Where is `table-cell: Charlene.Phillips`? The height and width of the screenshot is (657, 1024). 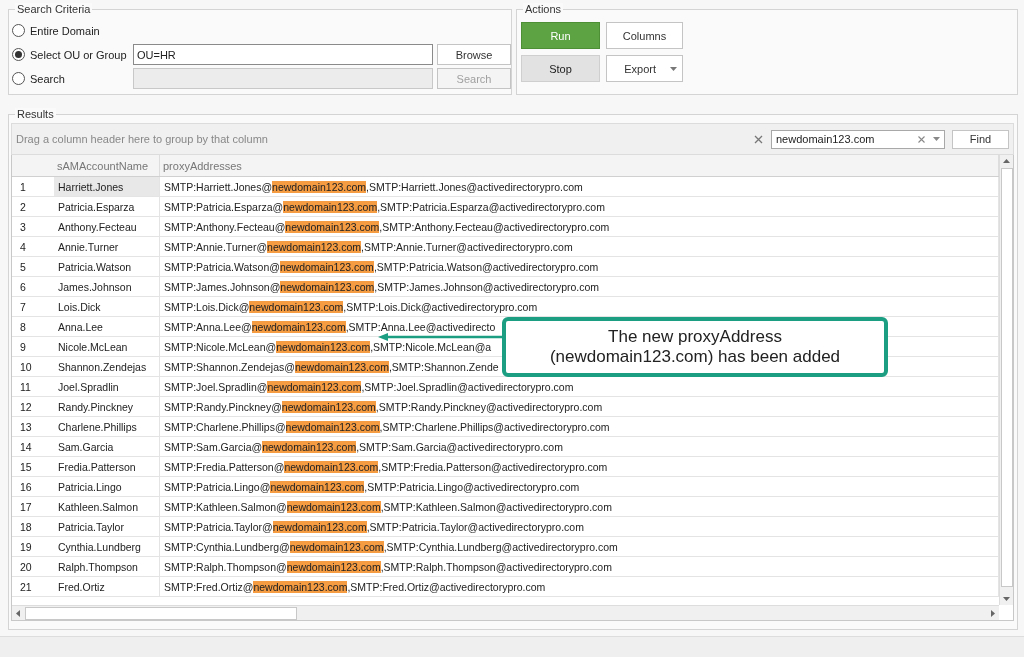
table-cell: Charlene.Phillips is located at coordinates (107, 426).